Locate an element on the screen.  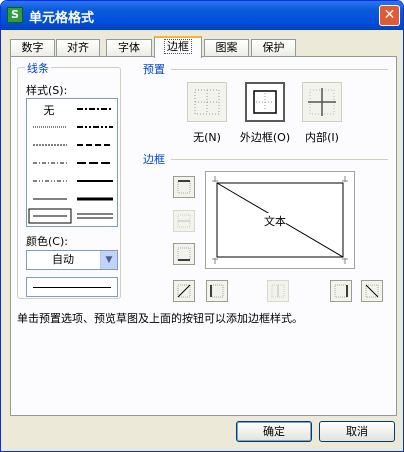
border-top-button is located at coordinates (184, 187).